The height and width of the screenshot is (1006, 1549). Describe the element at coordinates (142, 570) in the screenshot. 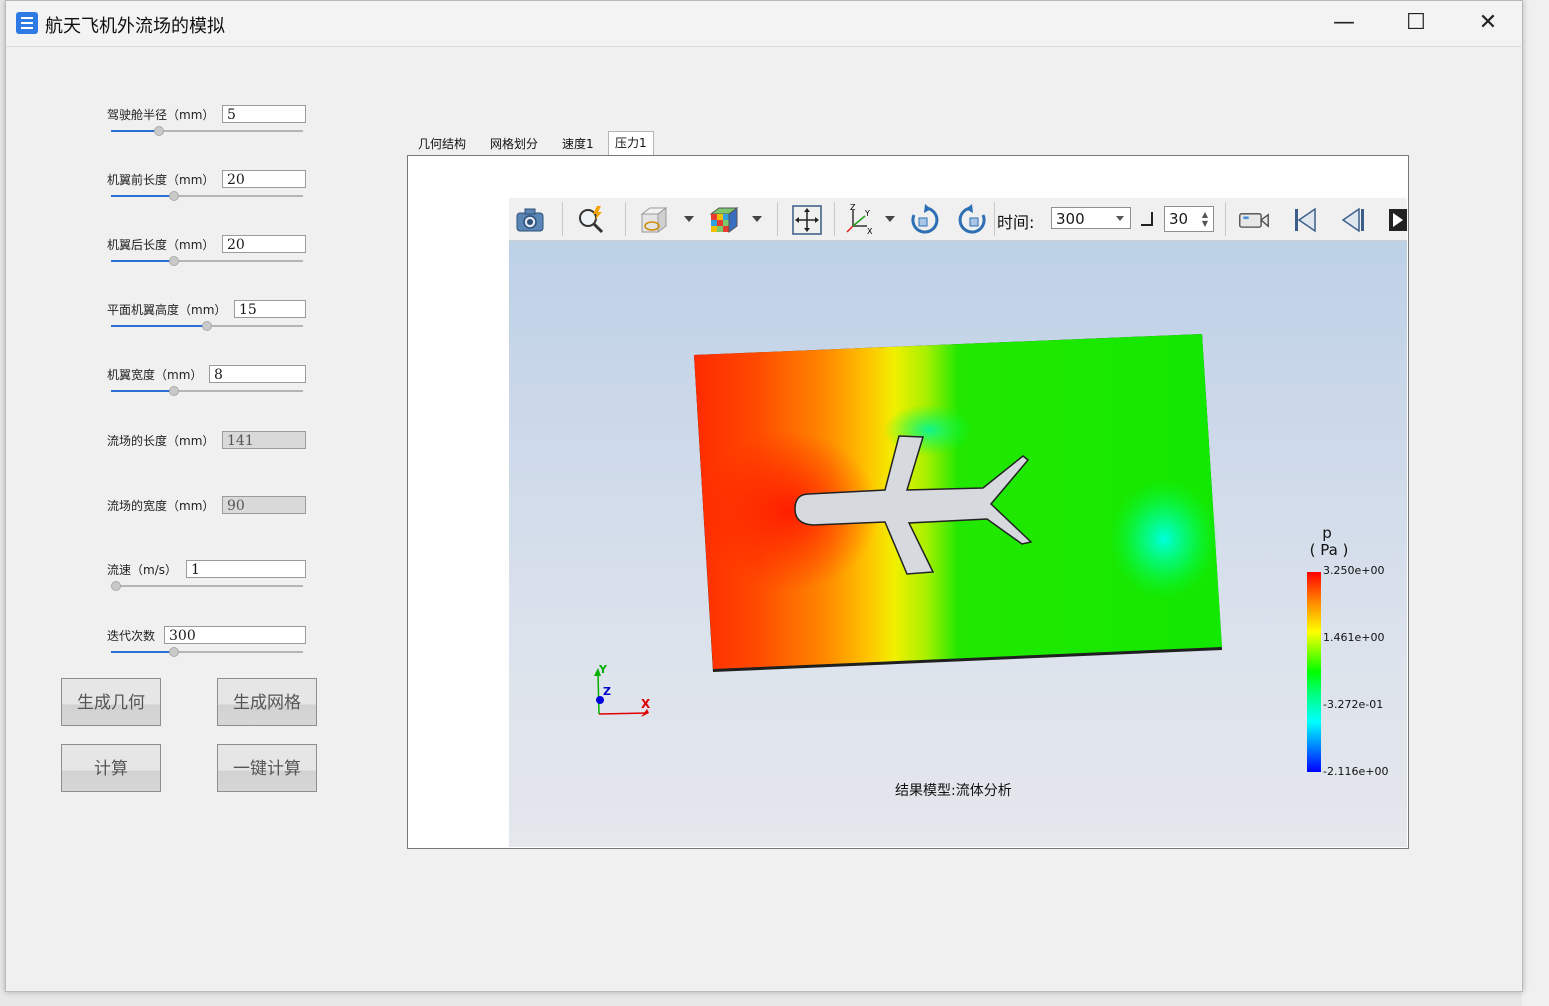

I see `param-label: 流速（m/s）` at that location.